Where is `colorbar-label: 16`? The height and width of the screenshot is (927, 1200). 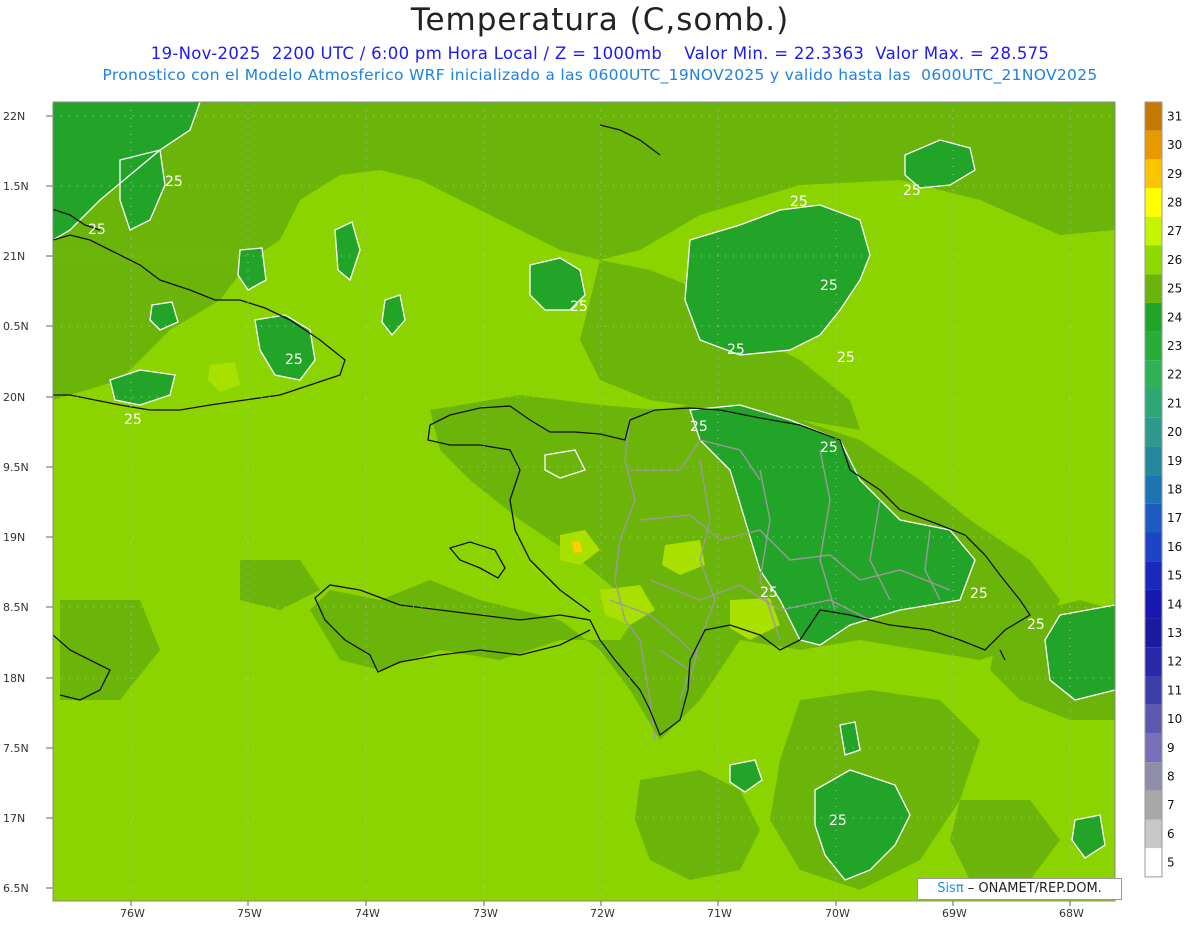
colorbar-label: 16 is located at coordinates (1174, 547).